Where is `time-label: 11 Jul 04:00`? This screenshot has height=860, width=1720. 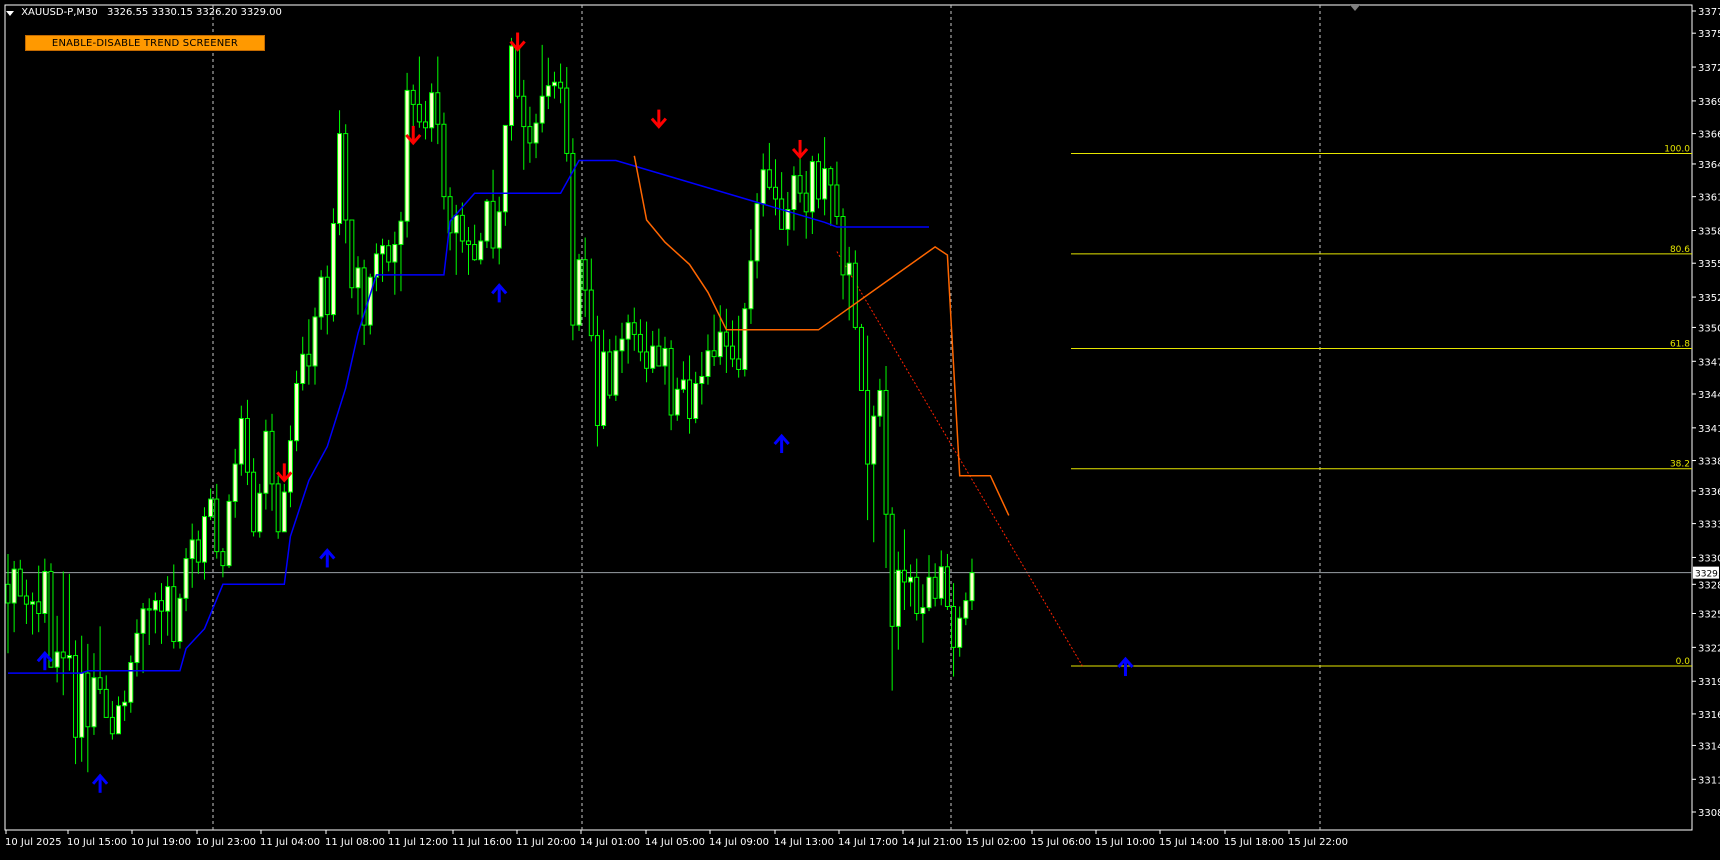
time-label: 11 Jul 04:00 is located at coordinates (290, 842).